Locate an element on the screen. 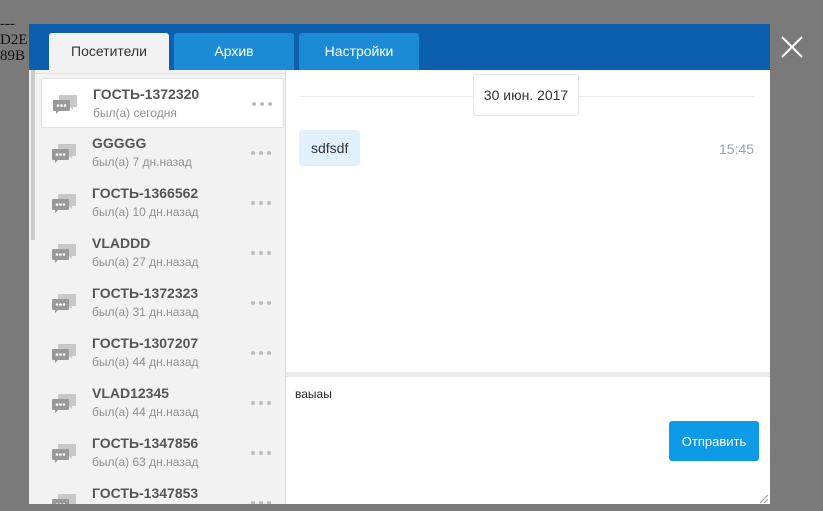  visitor-last-seen: был(а) 10 дн.назад is located at coordinates (145, 212).